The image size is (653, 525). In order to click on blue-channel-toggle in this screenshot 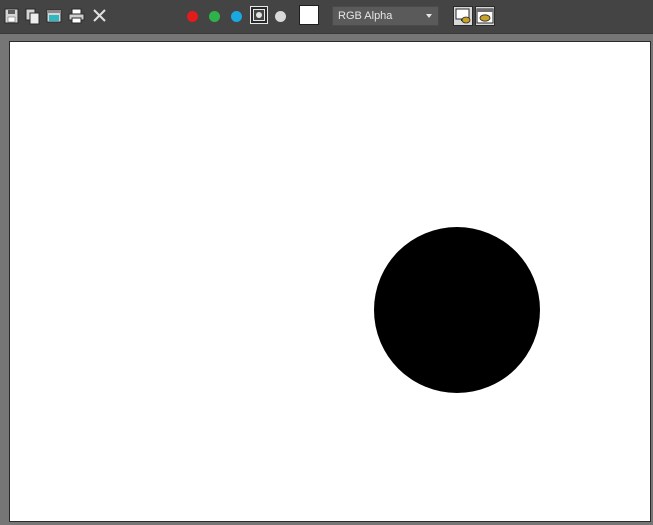, I will do `click(236, 16)`.